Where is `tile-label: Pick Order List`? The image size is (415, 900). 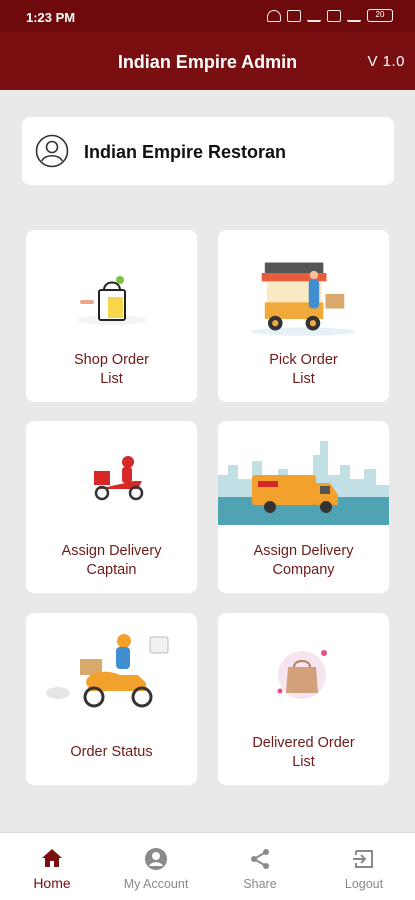
tile-label: Pick Order List is located at coordinates (303, 369).